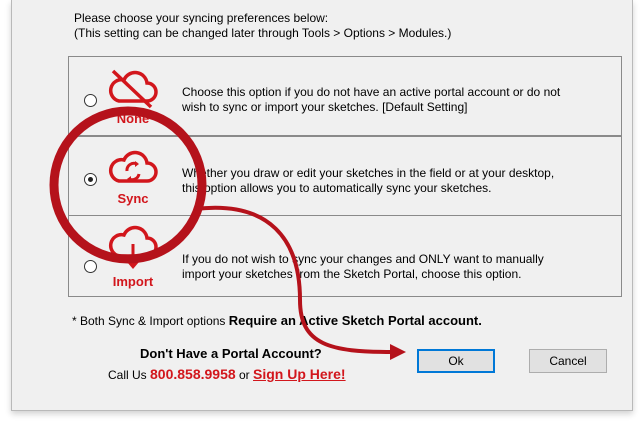  What do you see at coordinates (244, 375) in the screenshot?
I see `or-label: or` at bounding box center [244, 375].